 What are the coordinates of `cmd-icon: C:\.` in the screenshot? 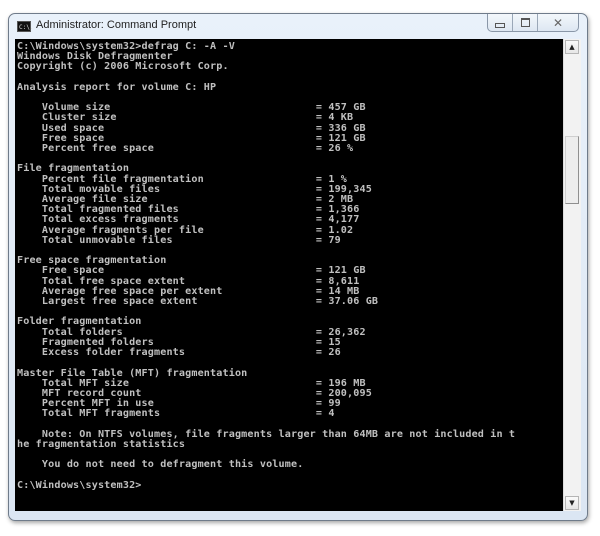 It's located at (25, 26).